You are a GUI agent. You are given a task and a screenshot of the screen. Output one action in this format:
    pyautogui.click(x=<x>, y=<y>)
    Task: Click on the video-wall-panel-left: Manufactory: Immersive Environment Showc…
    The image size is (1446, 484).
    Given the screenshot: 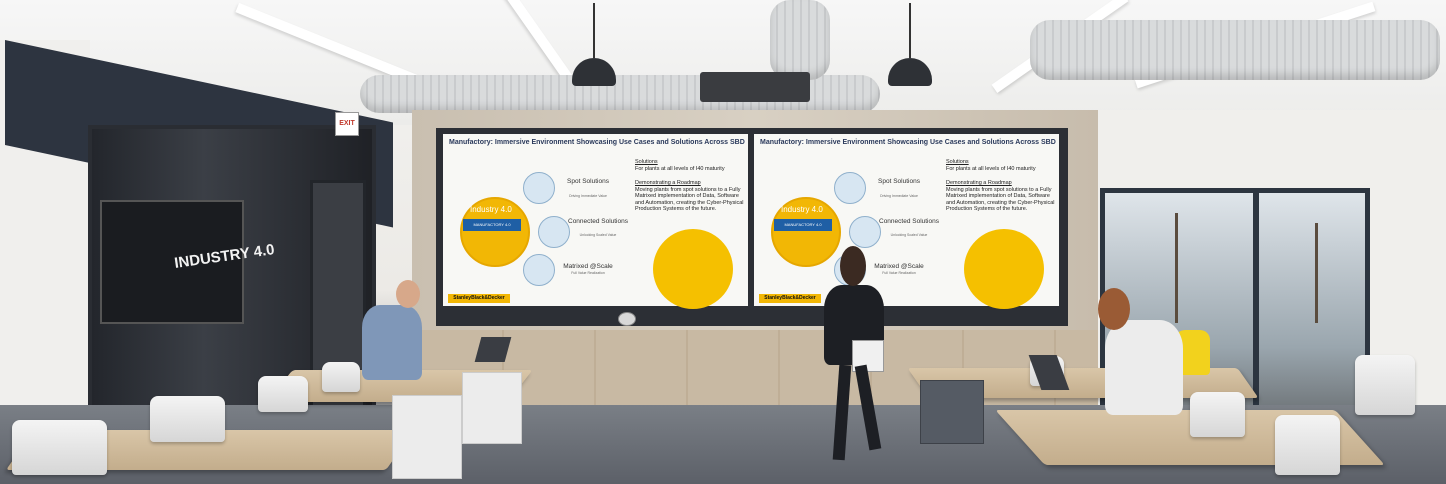 What is the action you would take?
    pyautogui.click(x=595, y=221)
    